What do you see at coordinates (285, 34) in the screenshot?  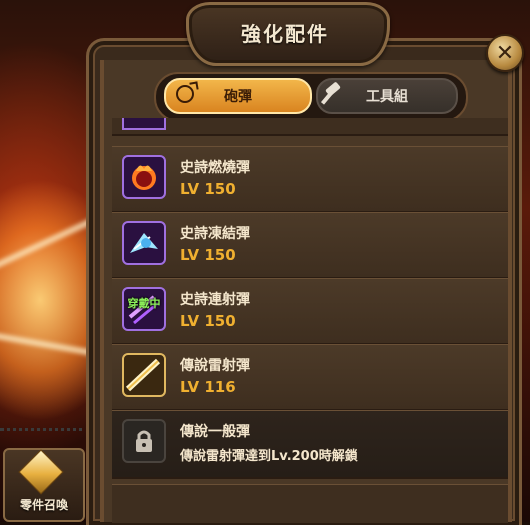 I see `panel-title: 強化配件` at bounding box center [285, 34].